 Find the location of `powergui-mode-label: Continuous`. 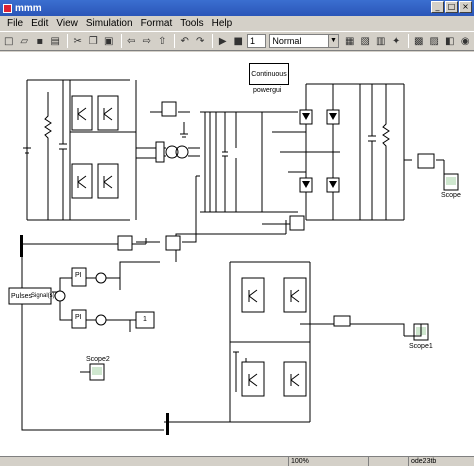

powergui-mode-label: Continuous is located at coordinates (269, 74).